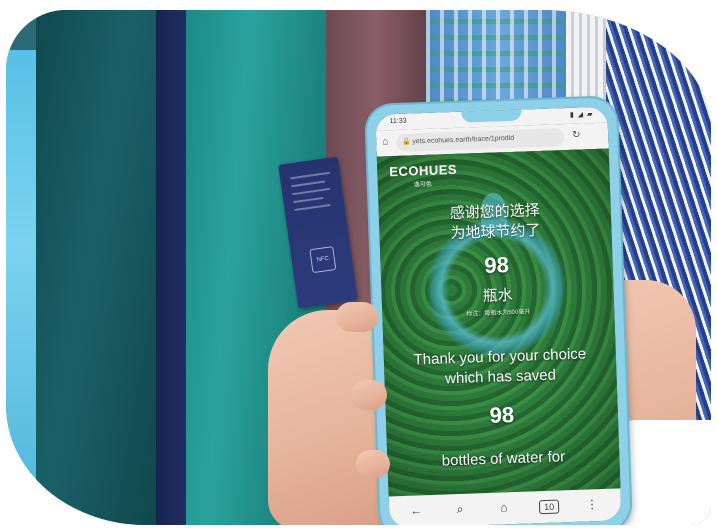 The image size is (717, 530). Describe the element at coordinates (463, 140) in the screenshot. I see `url-text: yets.ecohues.earth/trace/1prodid` at that location.